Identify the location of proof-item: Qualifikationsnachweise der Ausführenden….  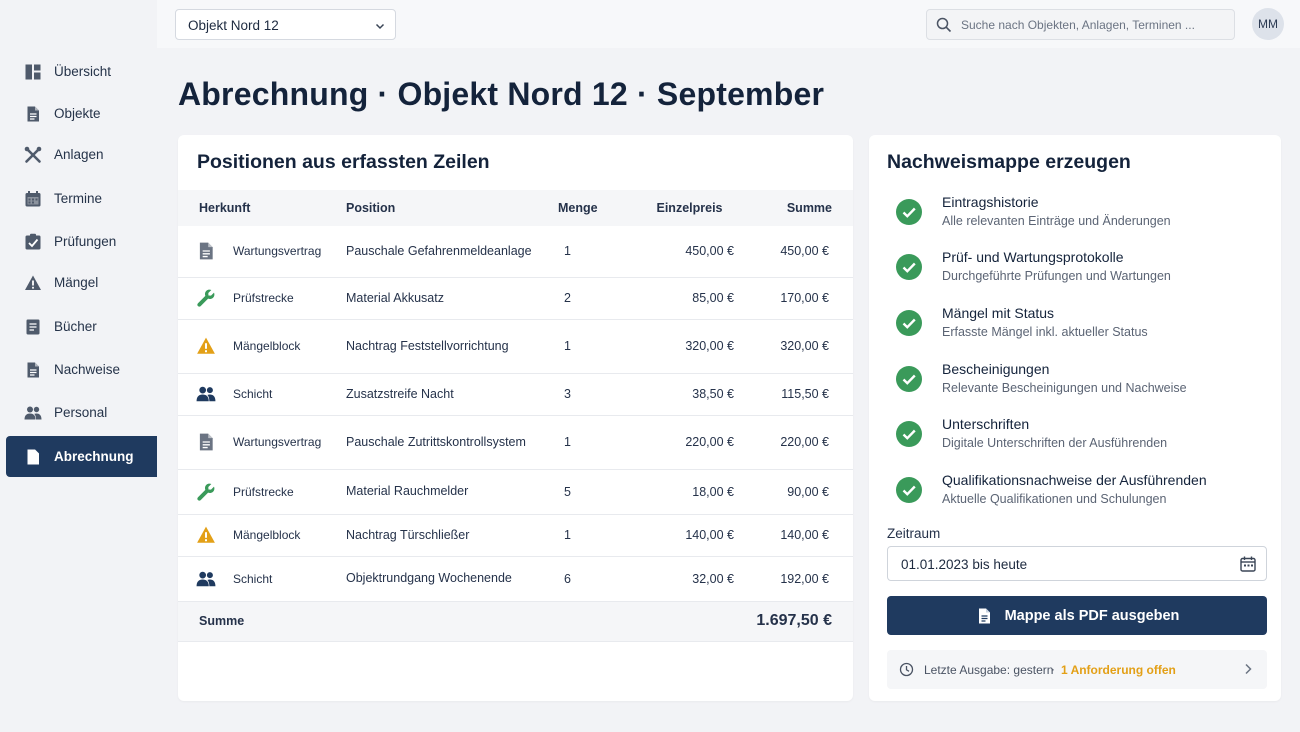
(1081, 492).